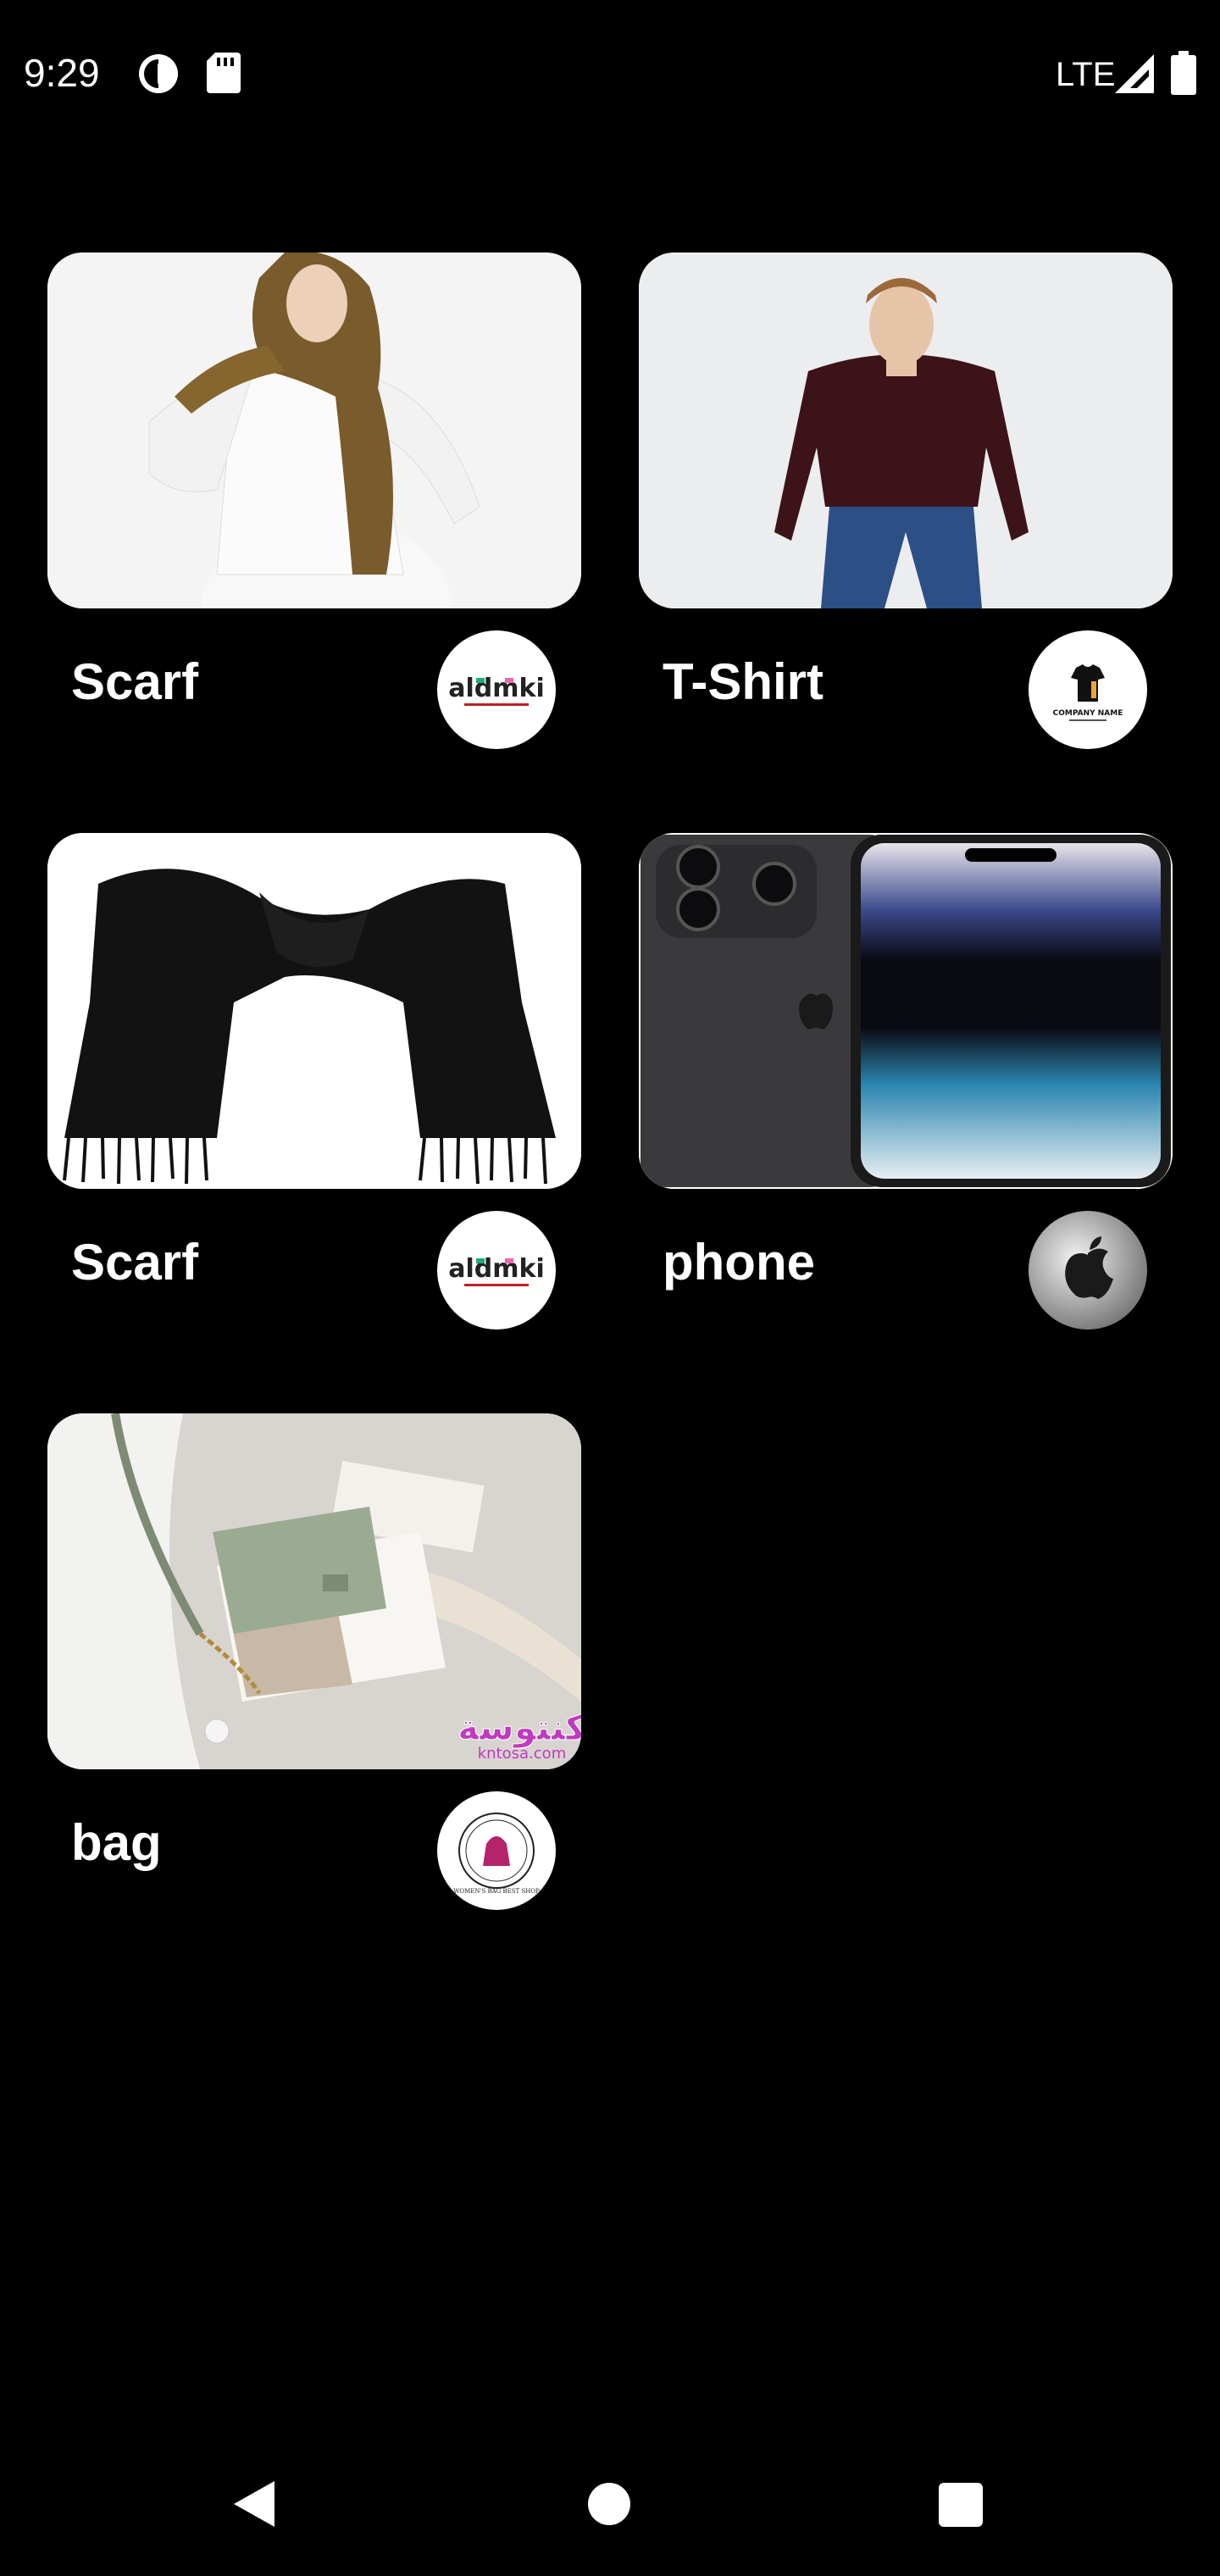 The height and width of the screenshot is (2576, 1220). I want to click on company-name-logo: COMPANY NAME, so click(1088, 689).